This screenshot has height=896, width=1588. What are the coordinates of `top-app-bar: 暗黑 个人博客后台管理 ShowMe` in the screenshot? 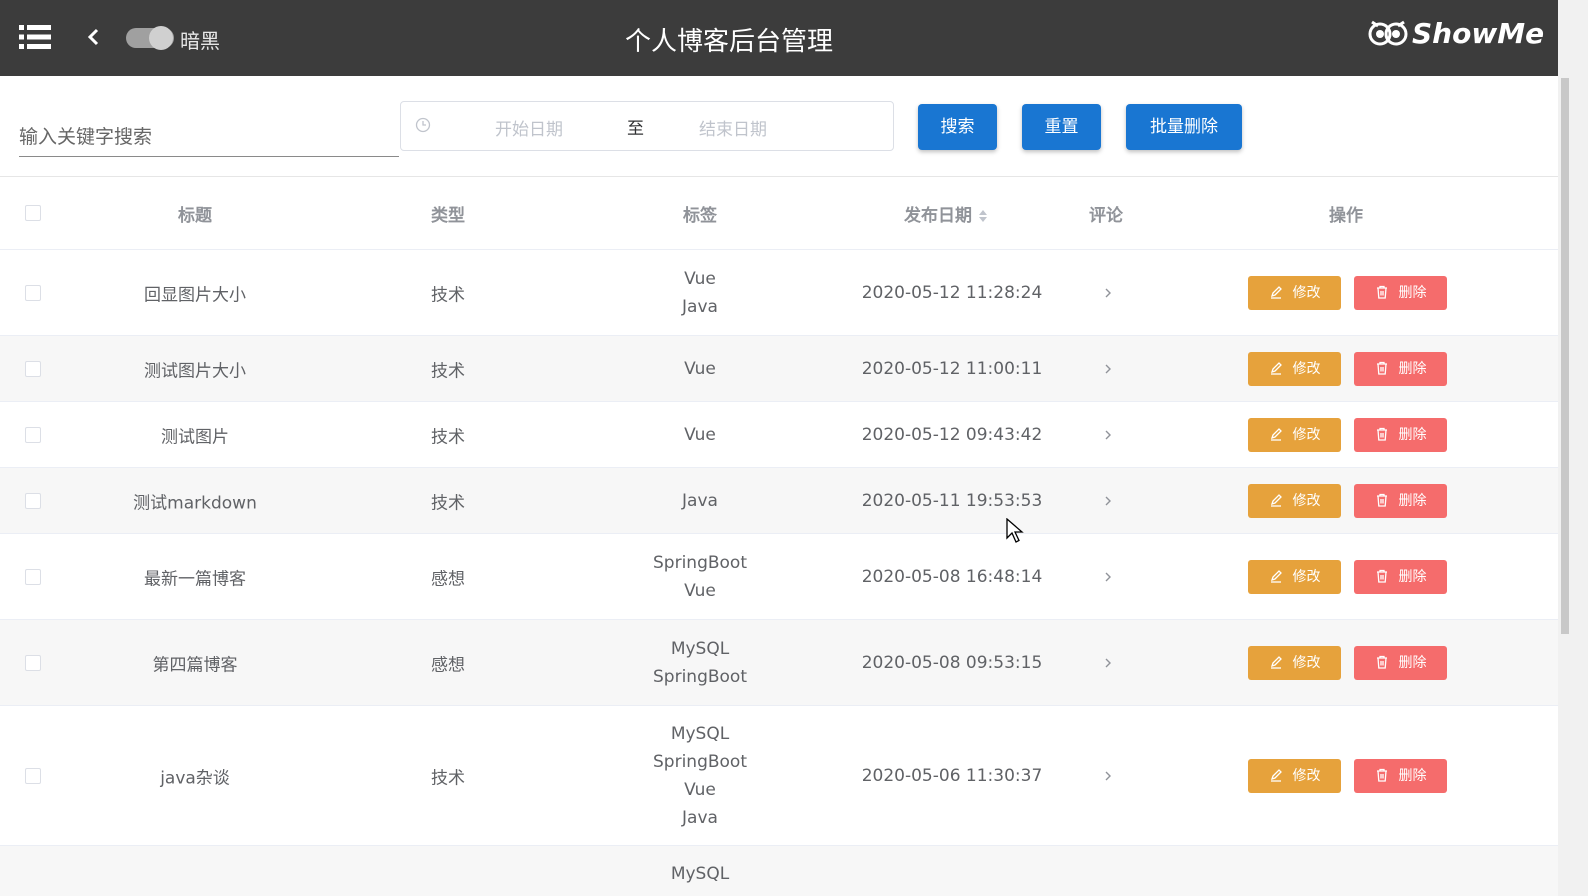 It's located at (779, 38).